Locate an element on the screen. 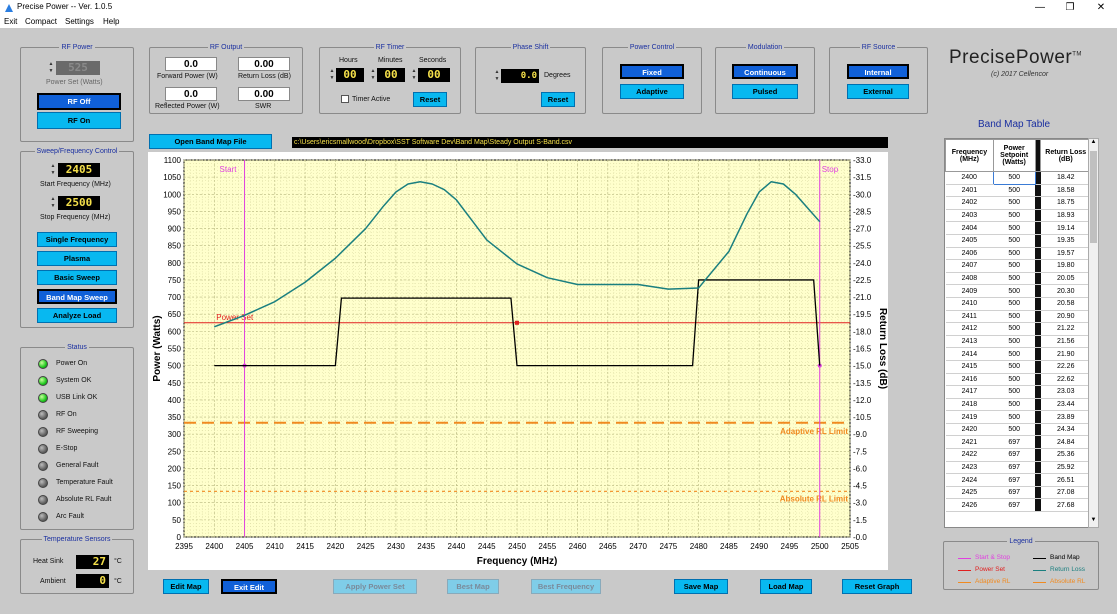 The height and width of the screenshot is (614, 1117). table-row: 2408 500 20.05 is located at coordinates (1017, 279).